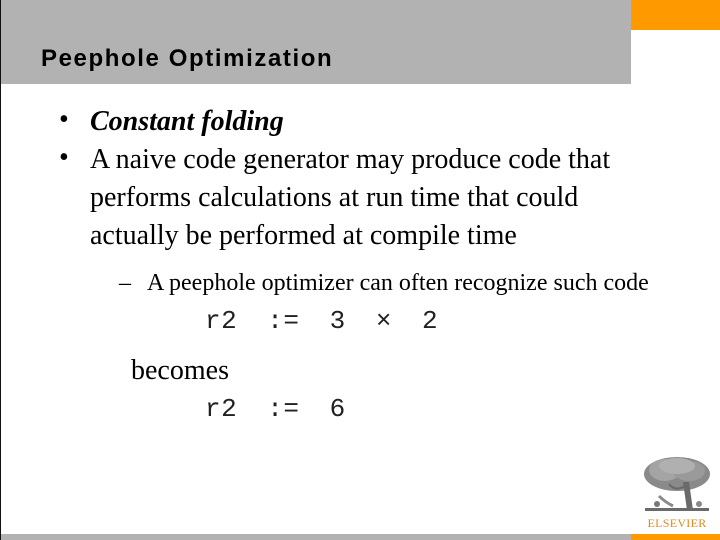  What do you see at coordinates (675, 537) in the screenshot?
I see `footer-bar-orange` at bounding box center [675, 537].